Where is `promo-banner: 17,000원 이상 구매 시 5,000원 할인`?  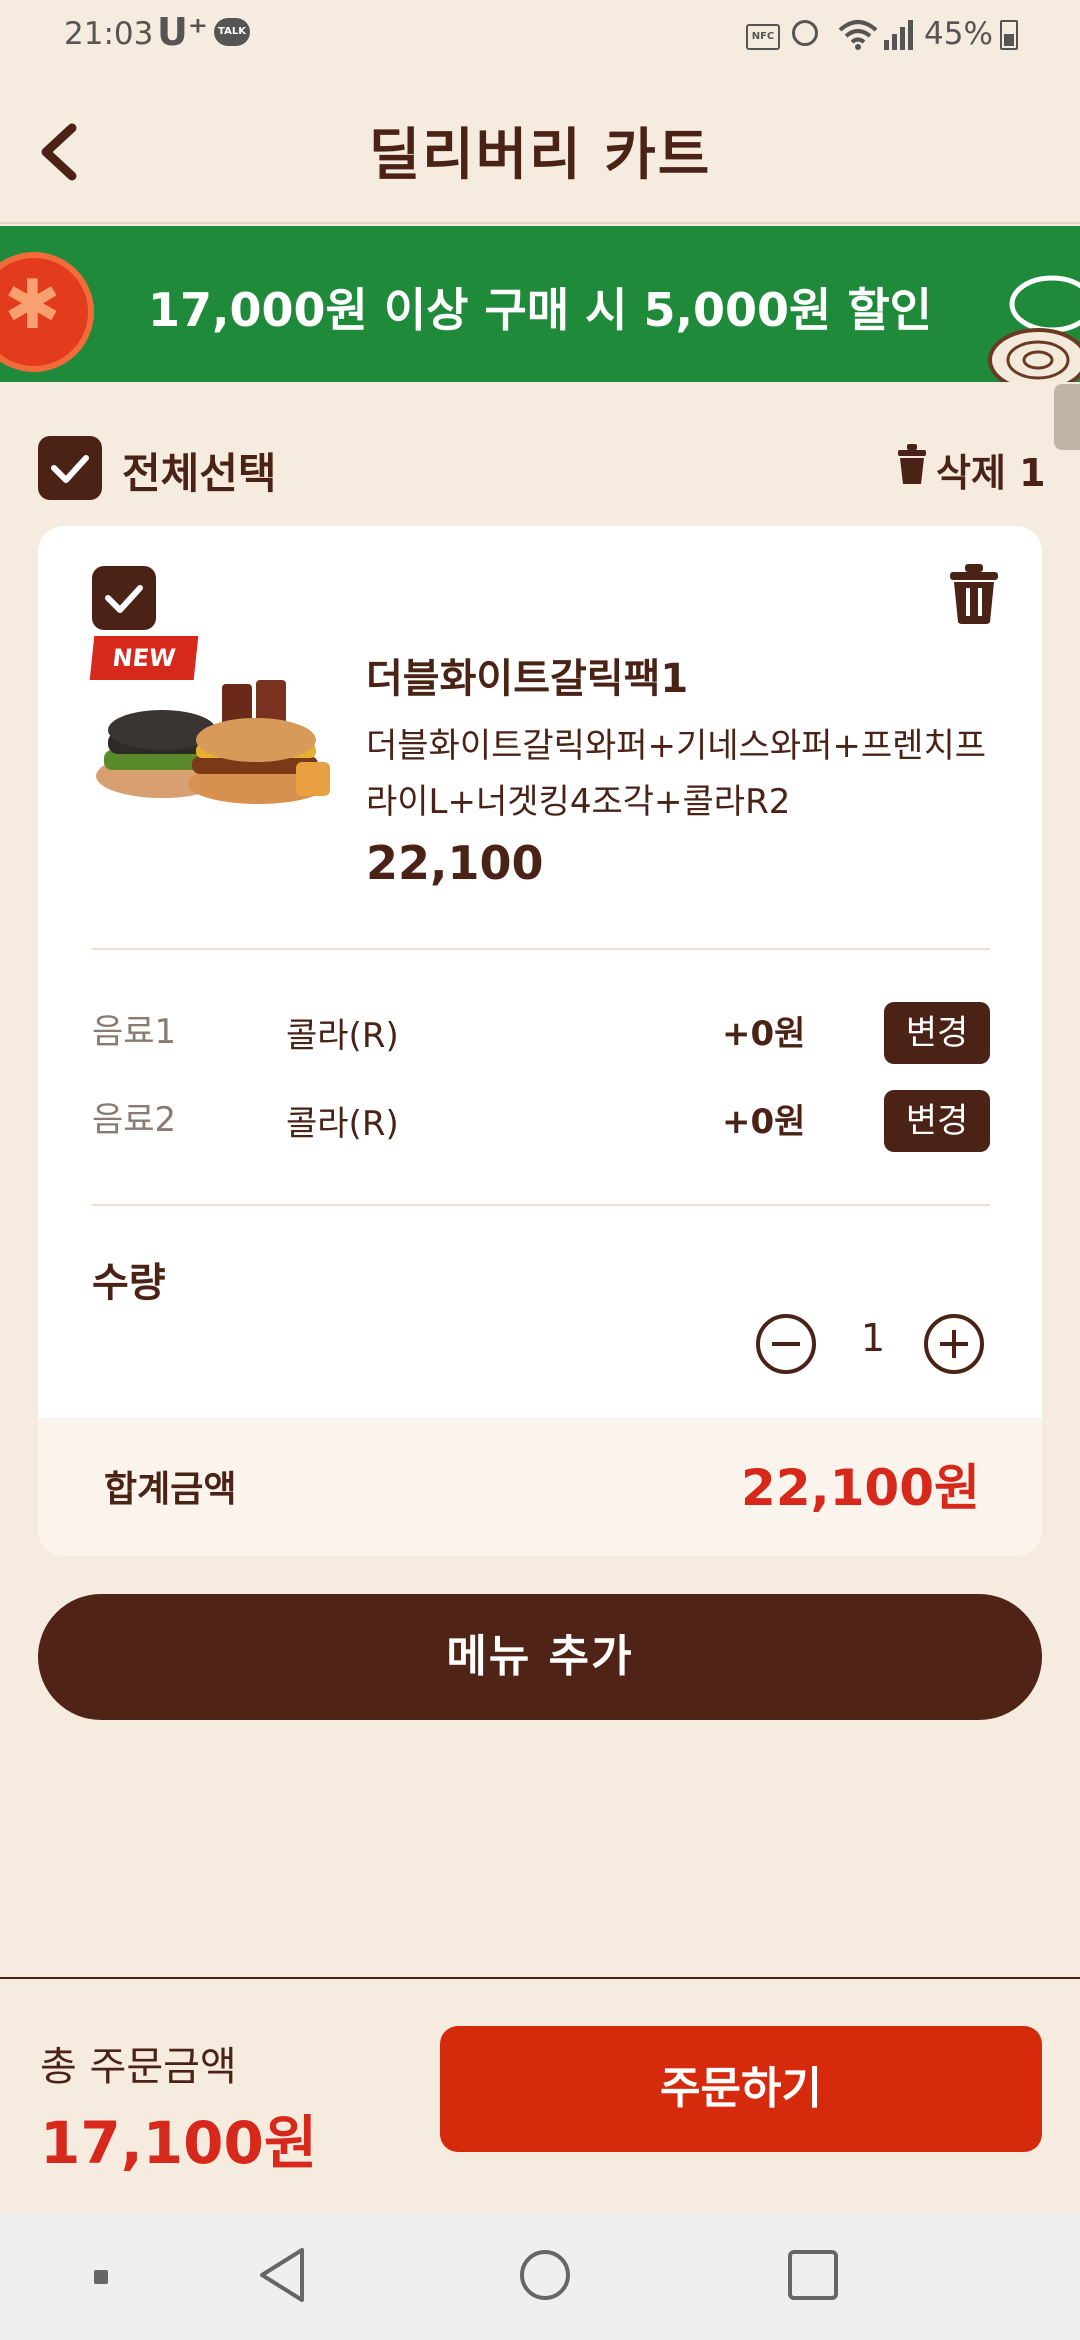
promo-banner: 17,000원 이상 구매 시 5,000원 할인 is located at coordinates (540, 304).